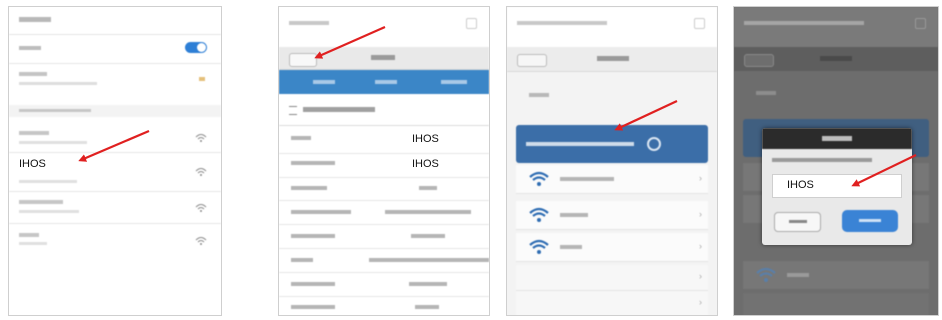  I want to click on status-tabs, so click(384, 82).